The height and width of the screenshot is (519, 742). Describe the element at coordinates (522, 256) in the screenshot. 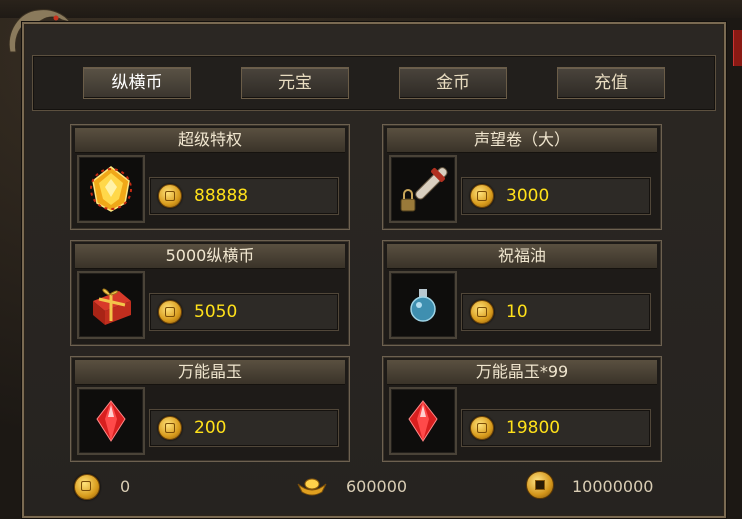

I see `item-name: 祝福油` at that location.